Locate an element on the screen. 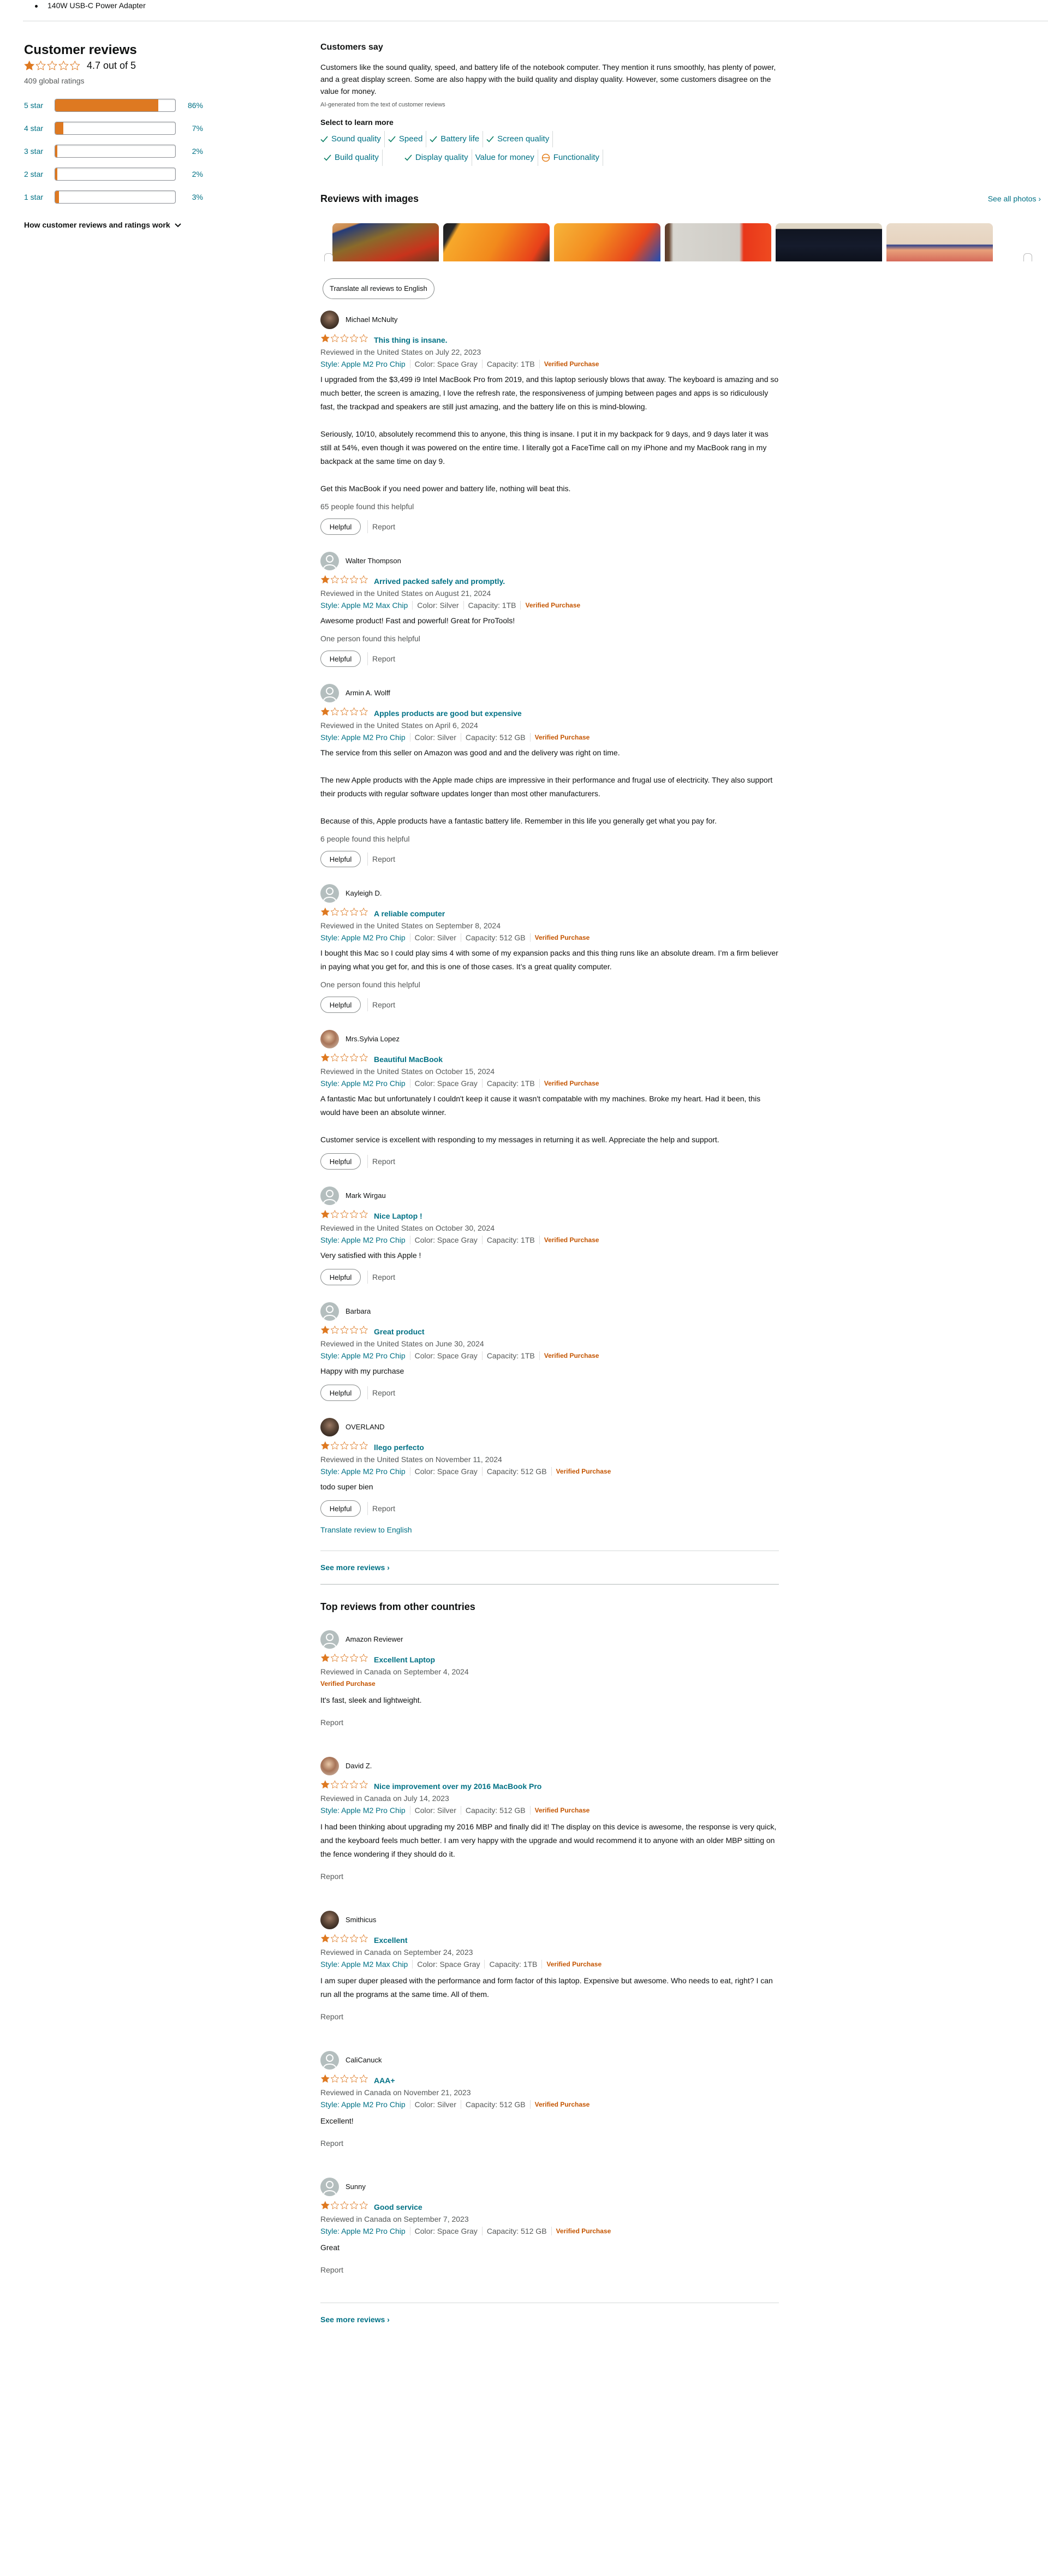 This screenshot has height=2576, width=1048. review-title-link: Excellent is located at coordinates (390, 1940).